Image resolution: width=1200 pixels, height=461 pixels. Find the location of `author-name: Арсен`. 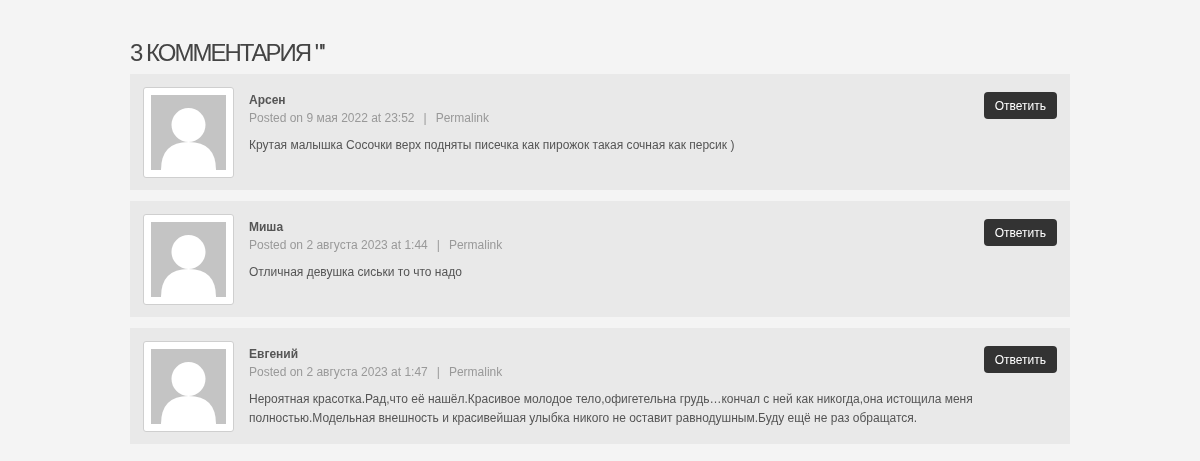

author-name: Арсен is located at coordinates (268, 100).